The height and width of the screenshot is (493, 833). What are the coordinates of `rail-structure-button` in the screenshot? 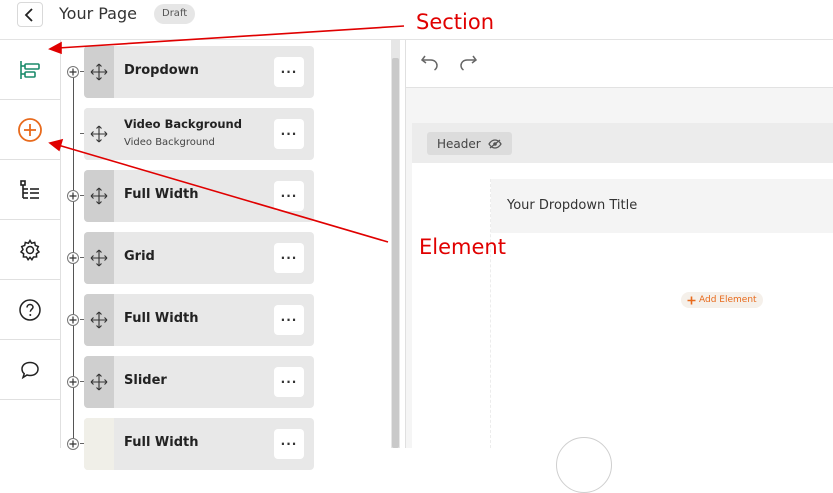 It's located at (30, 190).